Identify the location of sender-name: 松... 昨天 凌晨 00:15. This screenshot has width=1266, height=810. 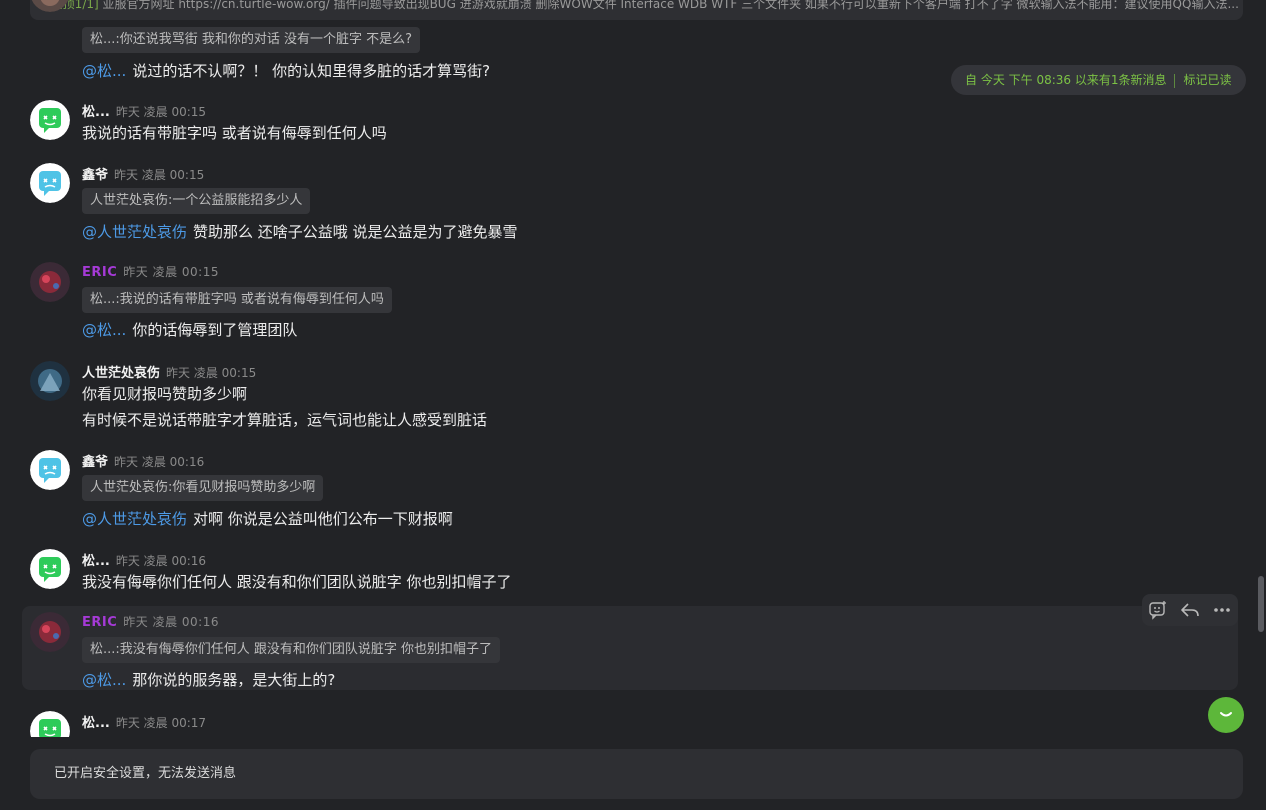
(144, 110).